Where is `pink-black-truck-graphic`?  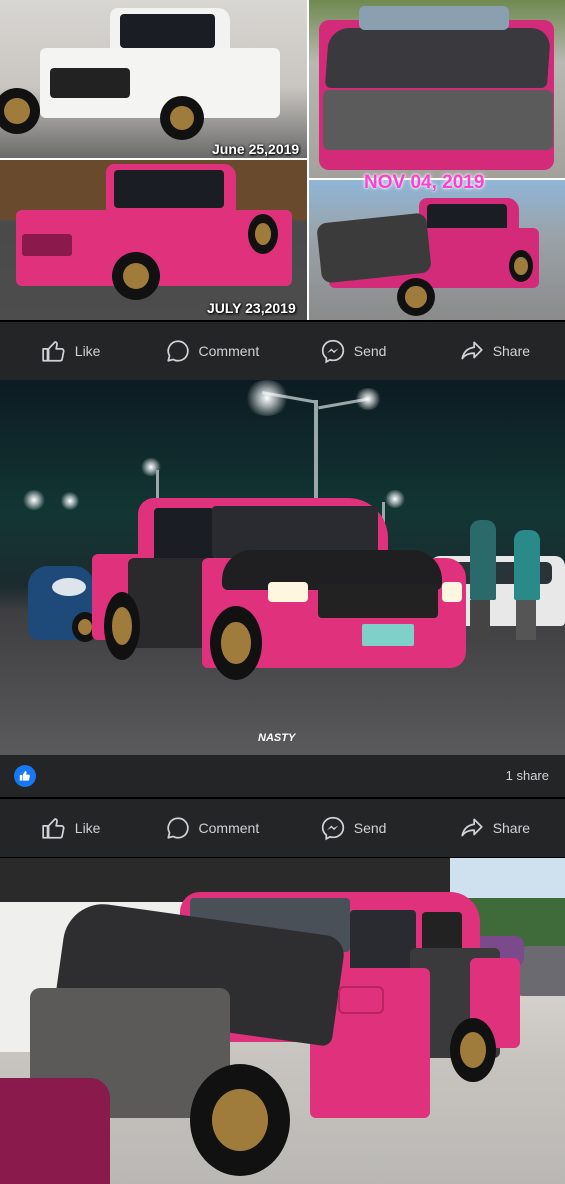
pink-black-truck-graphic is located at coordinates (279, 598).